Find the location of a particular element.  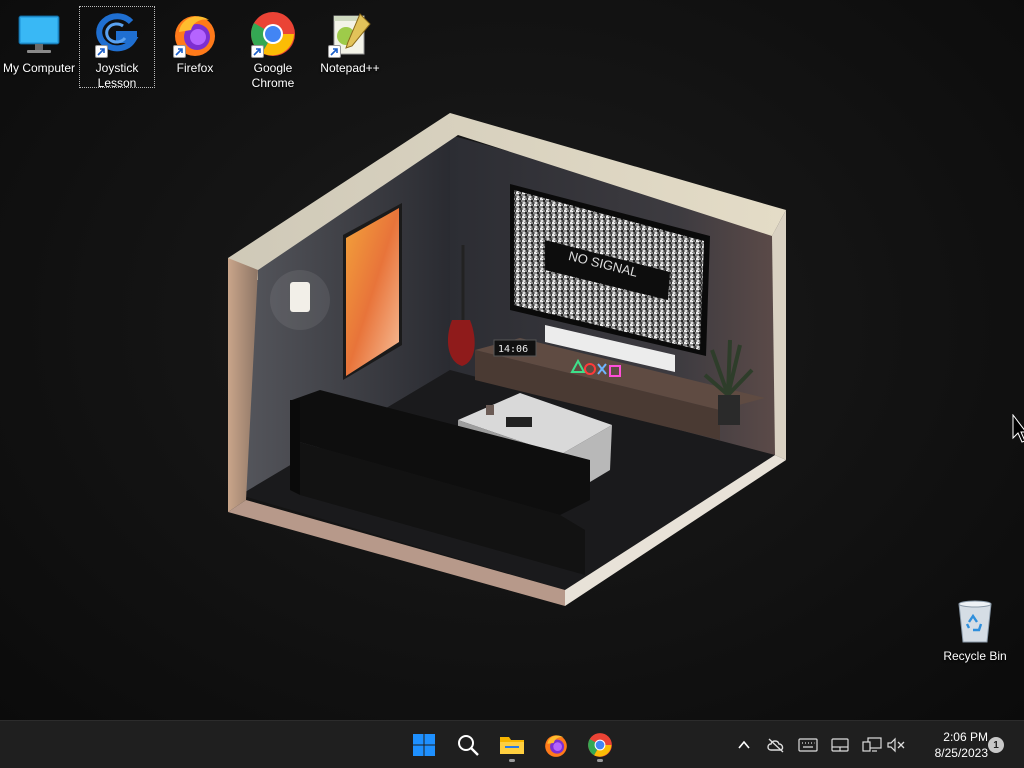

chevron-up-icon is located at coordinates (744, 744).